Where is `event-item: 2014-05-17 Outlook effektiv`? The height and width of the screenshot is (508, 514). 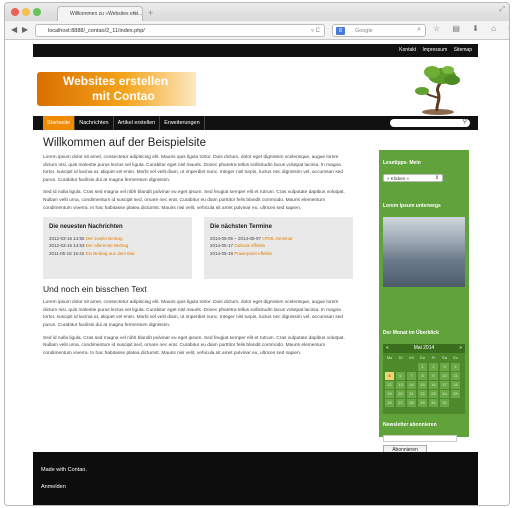 event-item: 2014-05-17 Outlook effektiv is located at coordinates (278, 245).